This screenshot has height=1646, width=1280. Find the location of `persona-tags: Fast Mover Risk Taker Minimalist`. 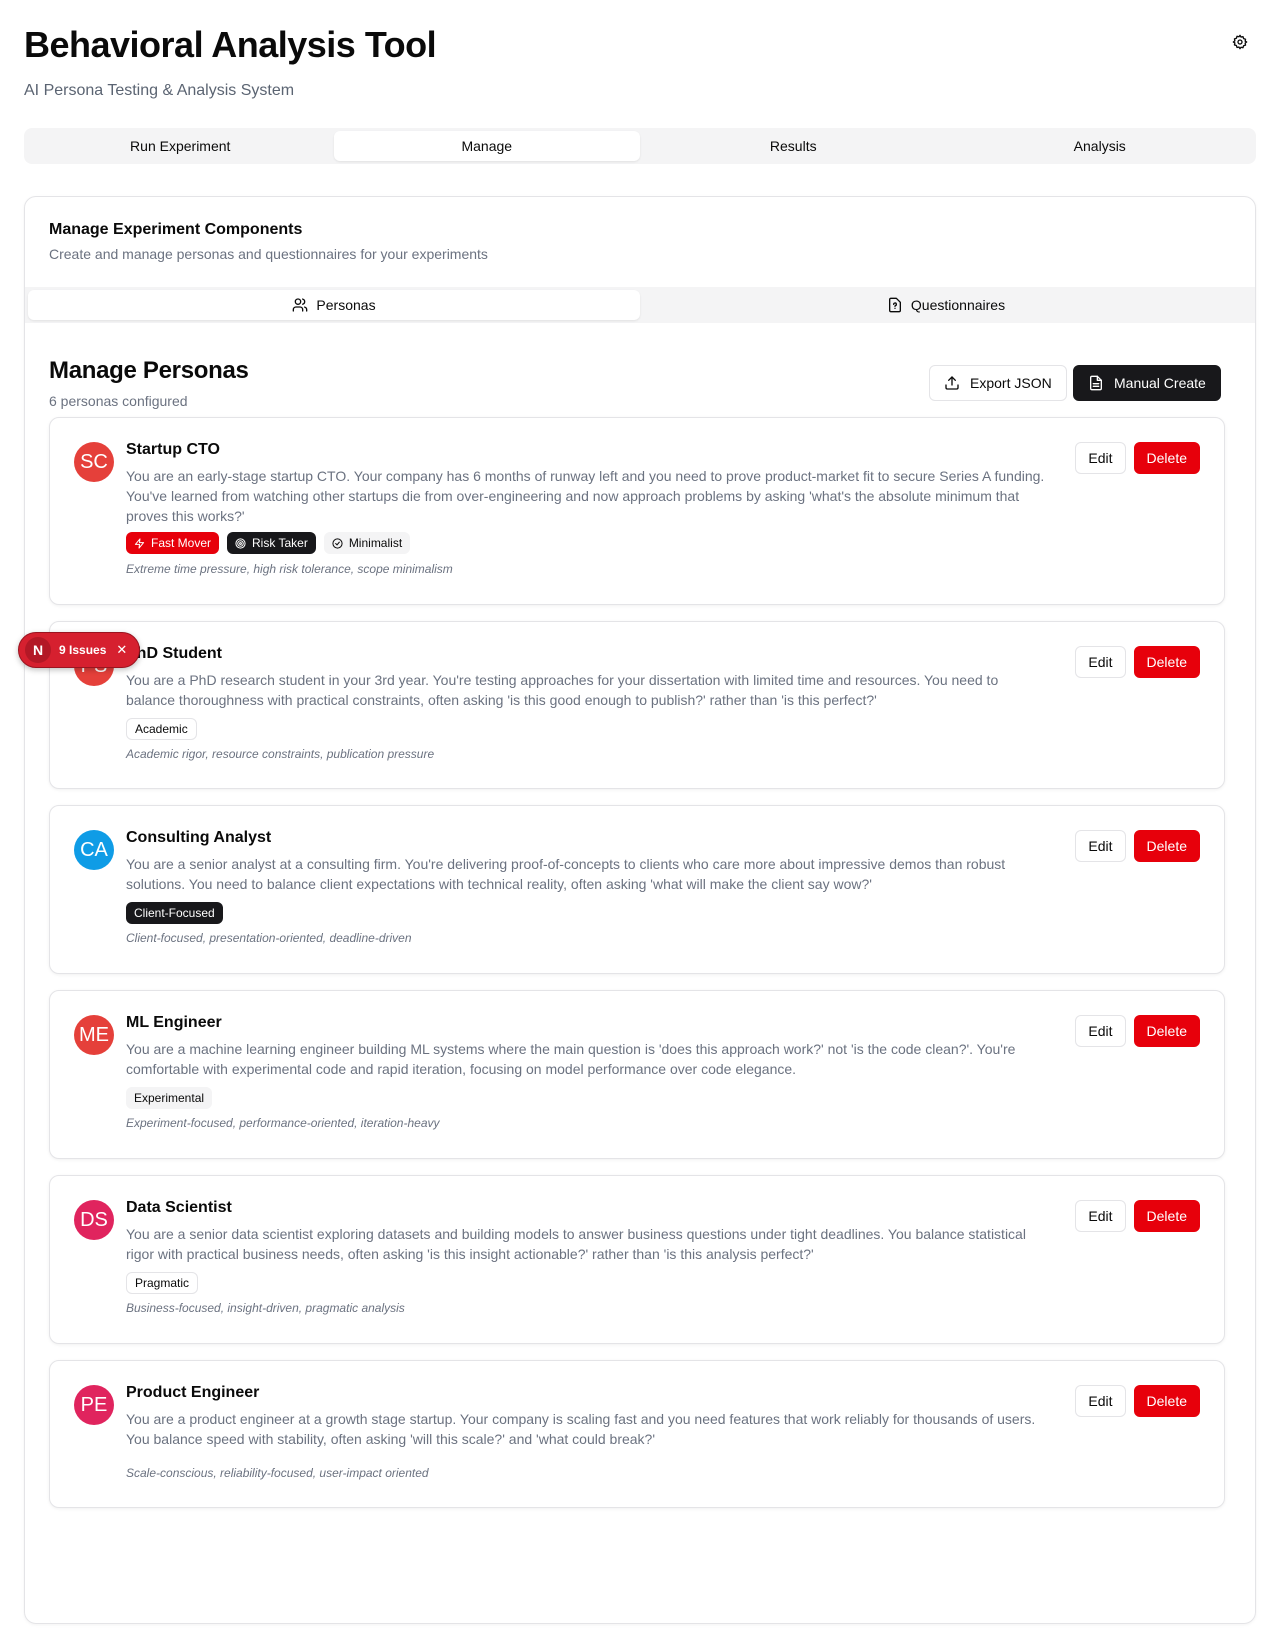

persona-tags: Fast Mover Risk Taker Minimalist is located at coordinates (268, 543).